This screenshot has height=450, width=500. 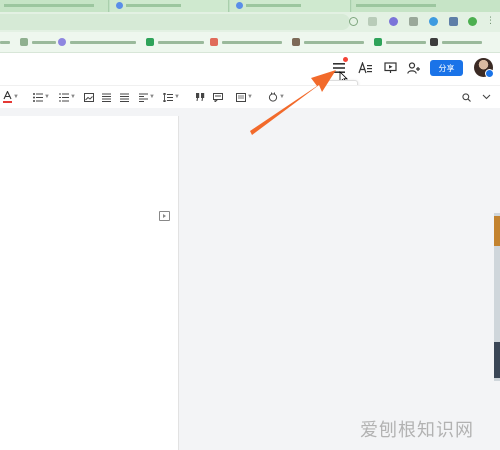 I want to click on watermark: 爱刨根知识网, so click(x=417, y=430).